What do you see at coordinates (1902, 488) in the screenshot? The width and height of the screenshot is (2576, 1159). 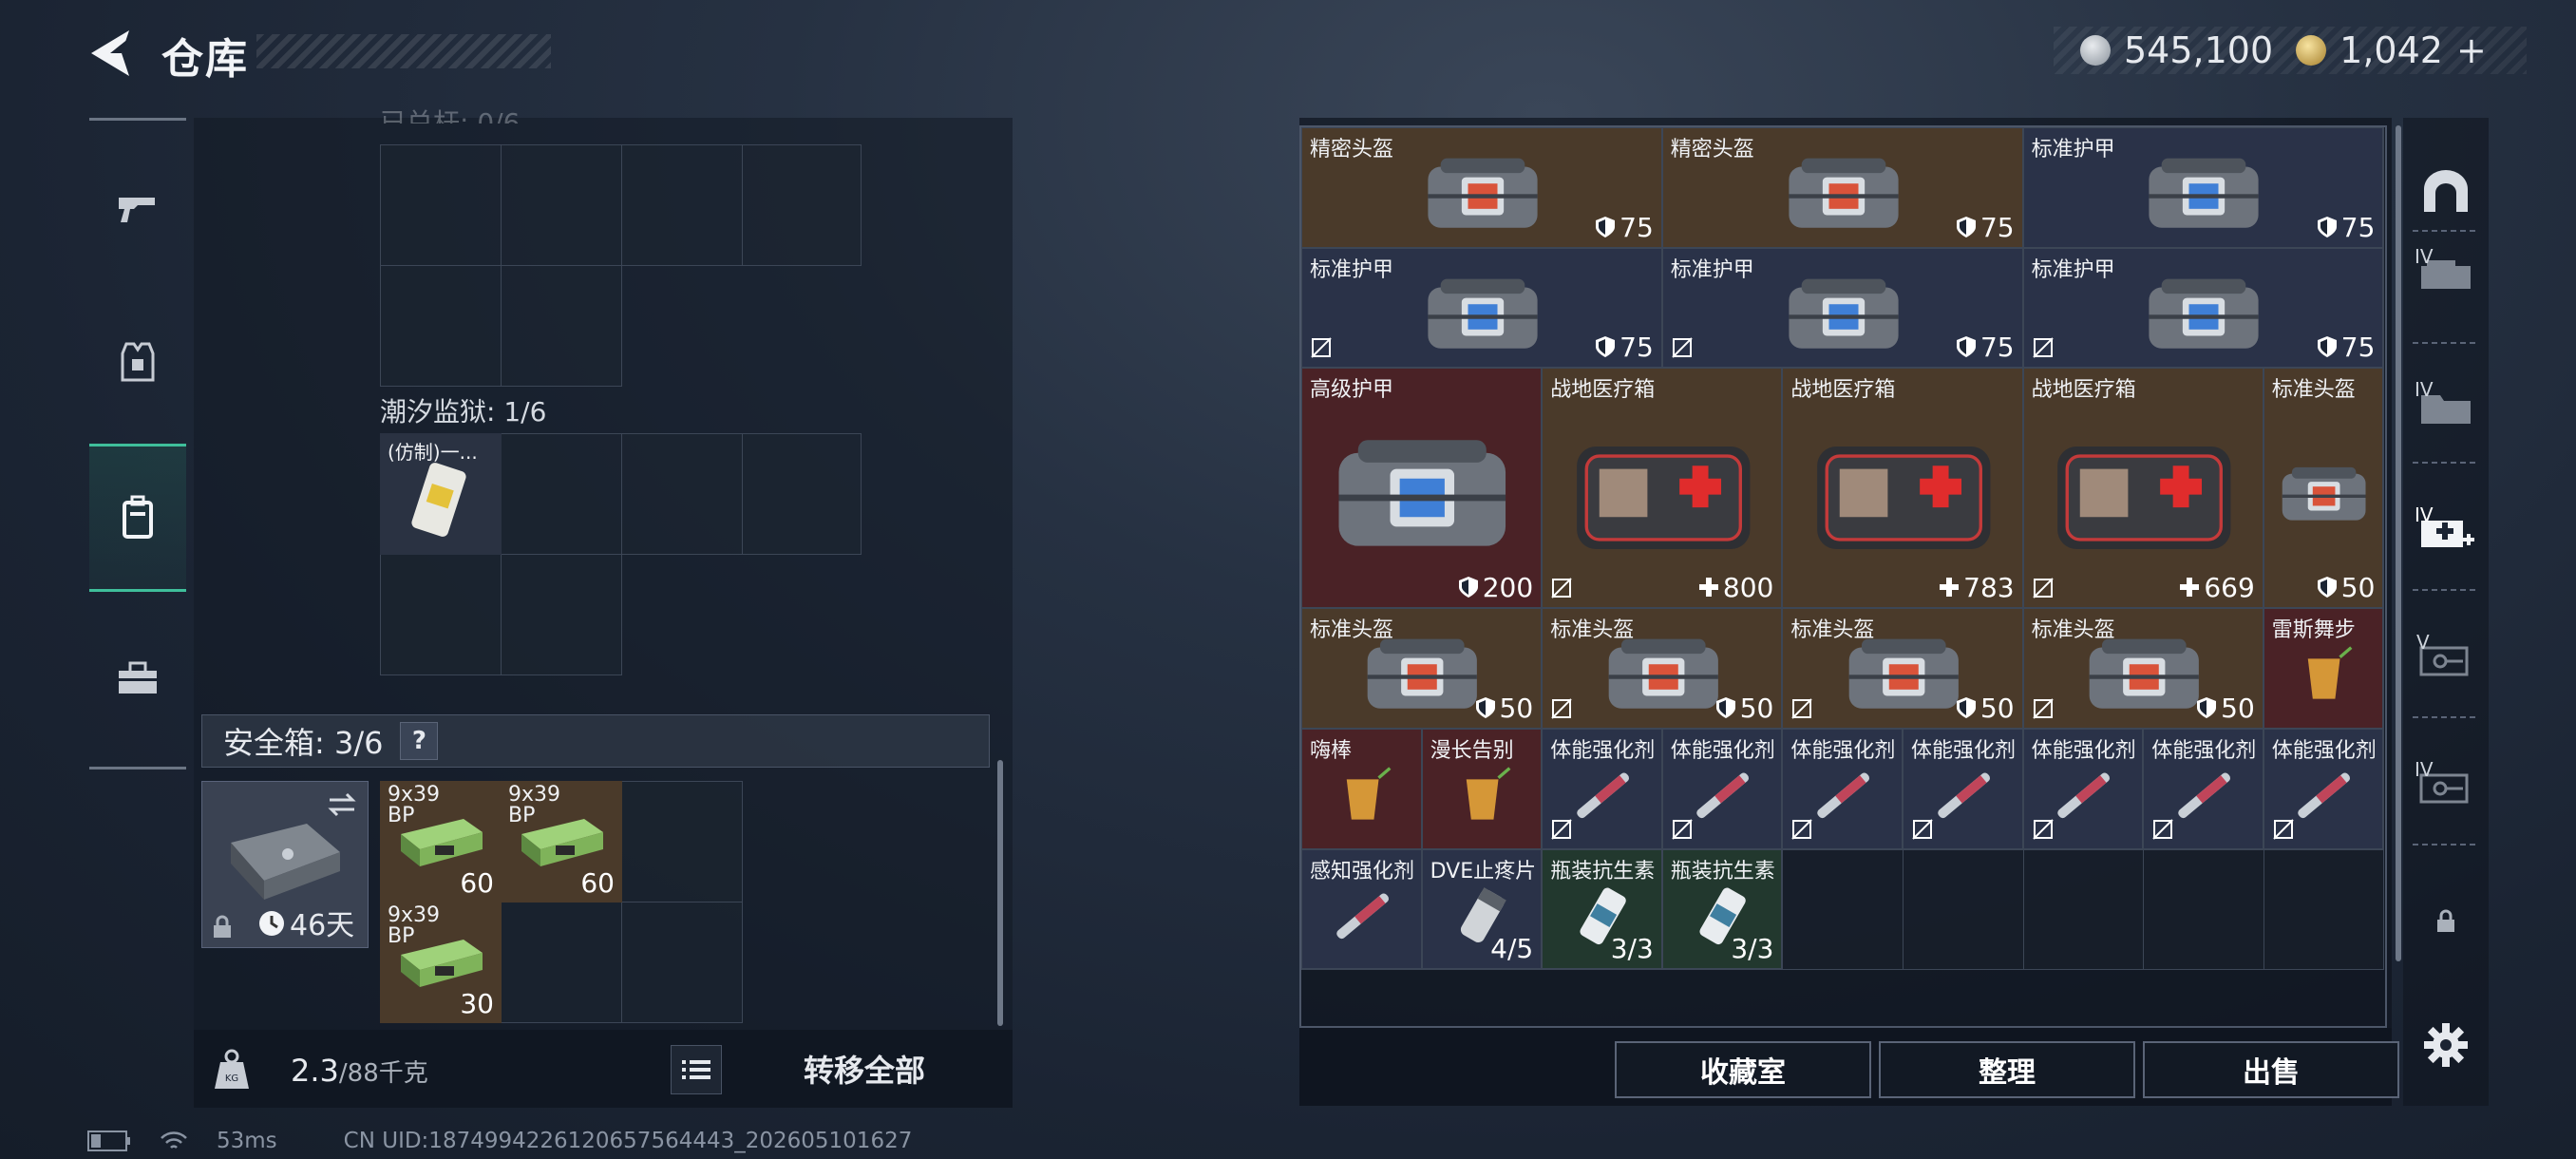 I see `stash-item: 战地医疗箱 783` at bounding box center [1902, 488].